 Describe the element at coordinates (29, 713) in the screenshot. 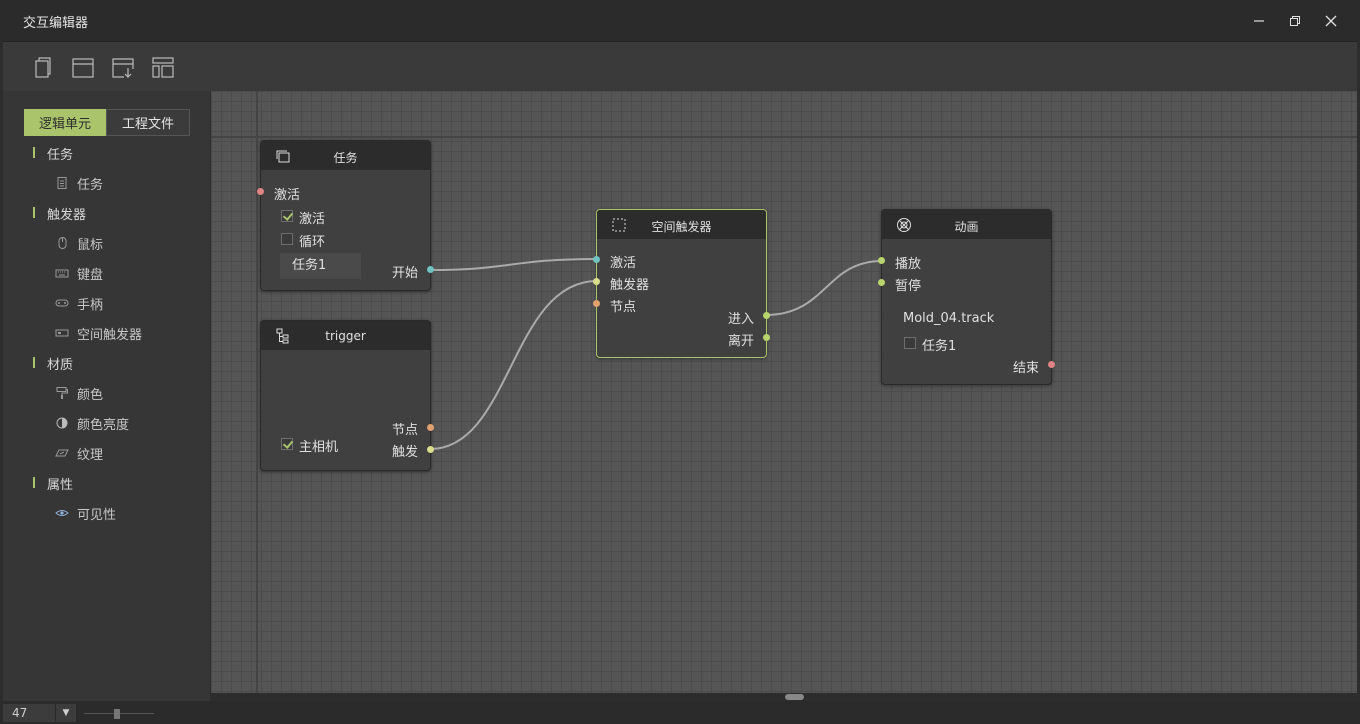

I see `zoom-value-input: 47` at that location.